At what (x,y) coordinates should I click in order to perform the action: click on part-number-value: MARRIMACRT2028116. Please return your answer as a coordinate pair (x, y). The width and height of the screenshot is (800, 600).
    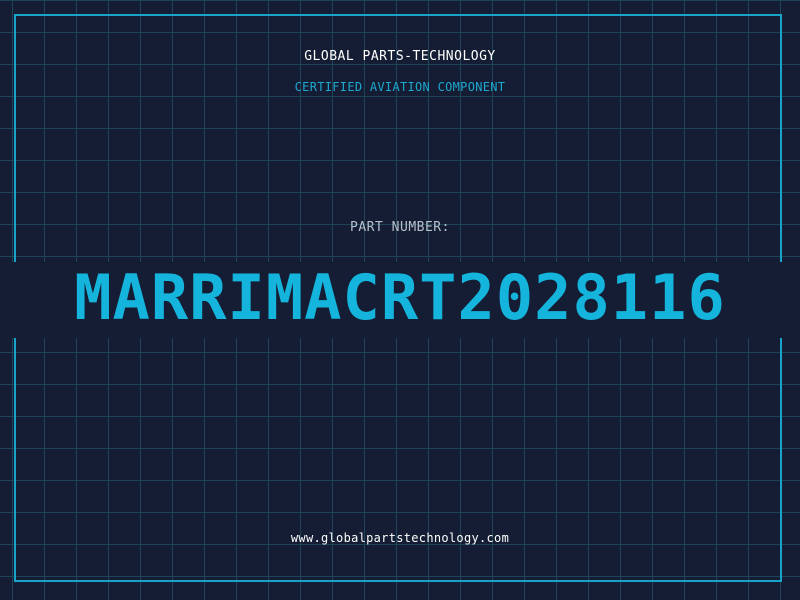
    Looking at the image, I should click on (400, 297).